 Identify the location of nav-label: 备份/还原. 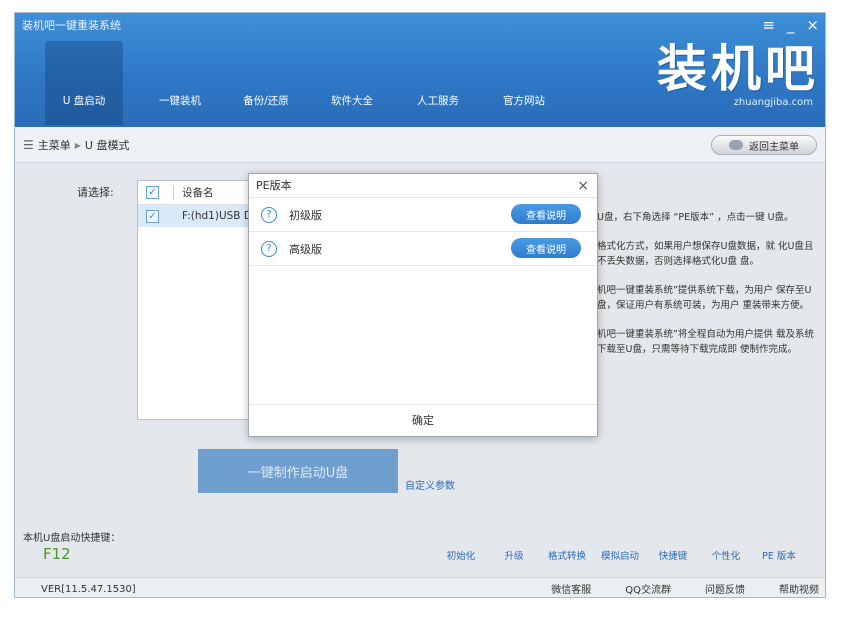
(266, 101).